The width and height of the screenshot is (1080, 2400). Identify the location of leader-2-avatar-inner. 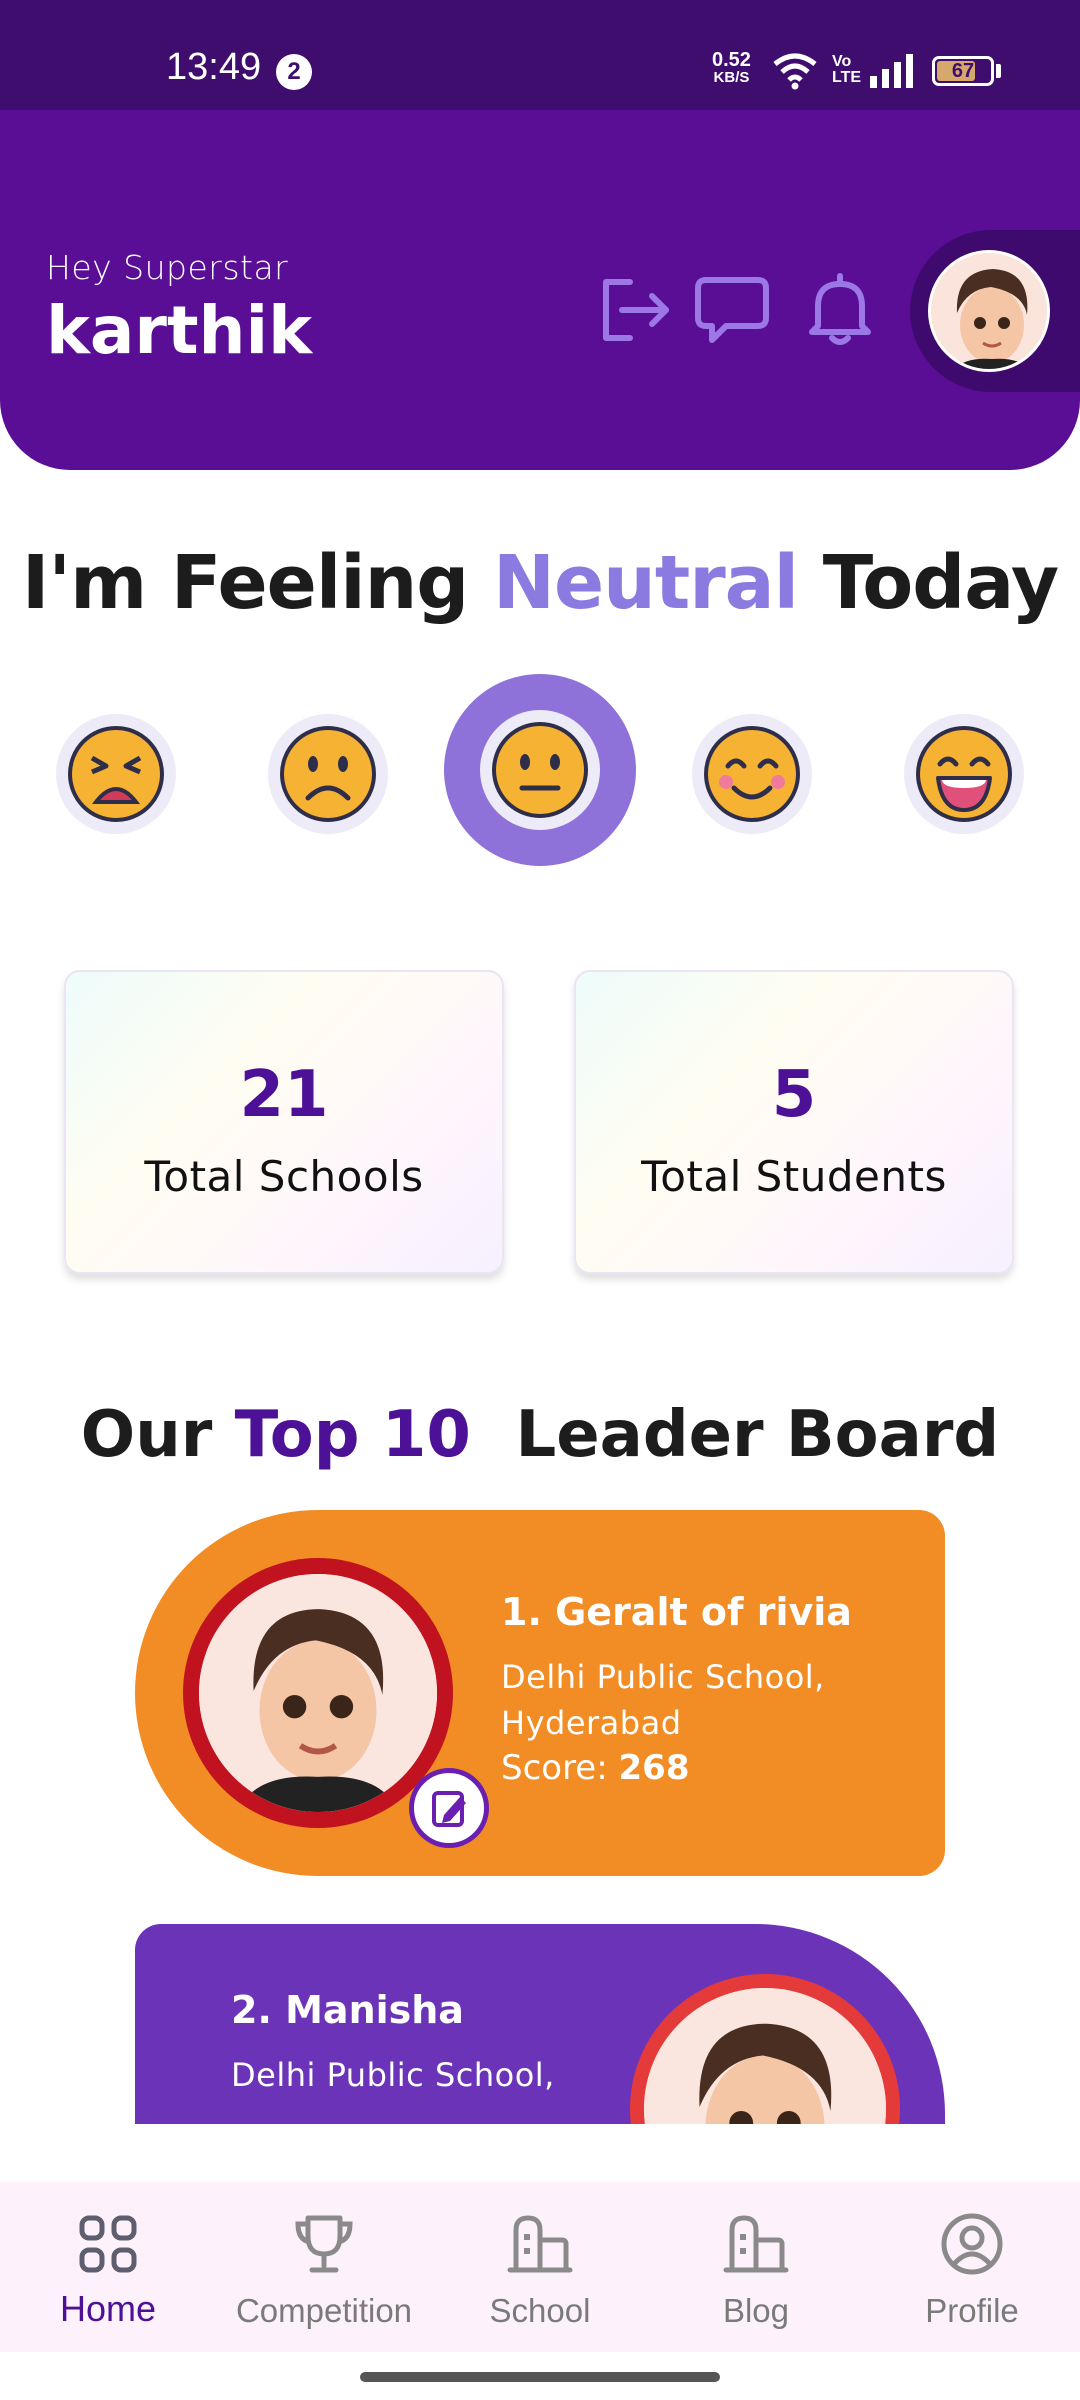
(765, 2056).